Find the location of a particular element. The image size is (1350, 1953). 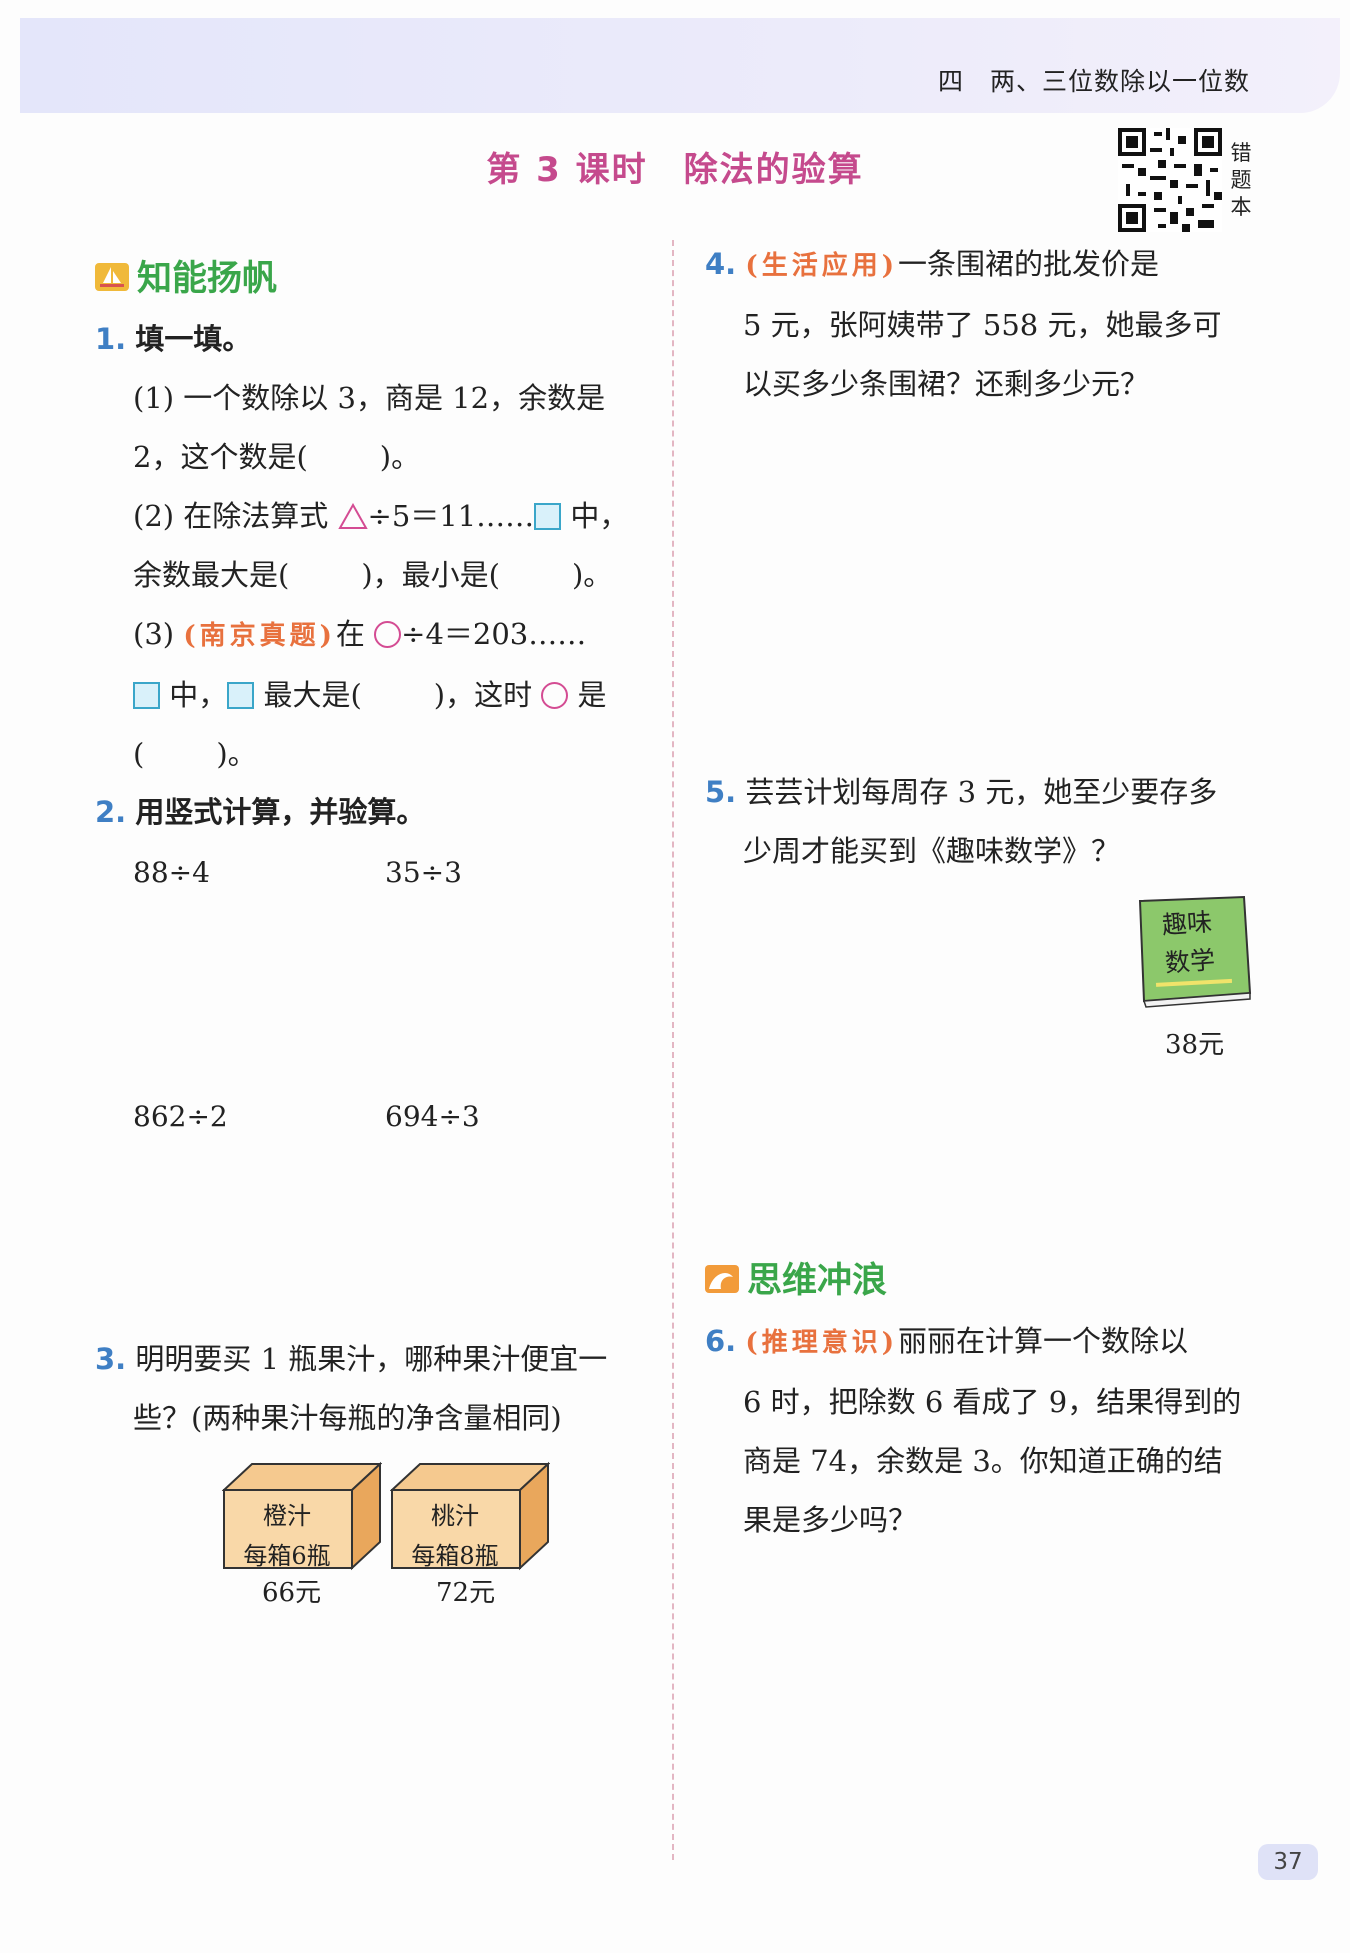

q6-tag: (推理意识) is located at coordinates (822, 1343).